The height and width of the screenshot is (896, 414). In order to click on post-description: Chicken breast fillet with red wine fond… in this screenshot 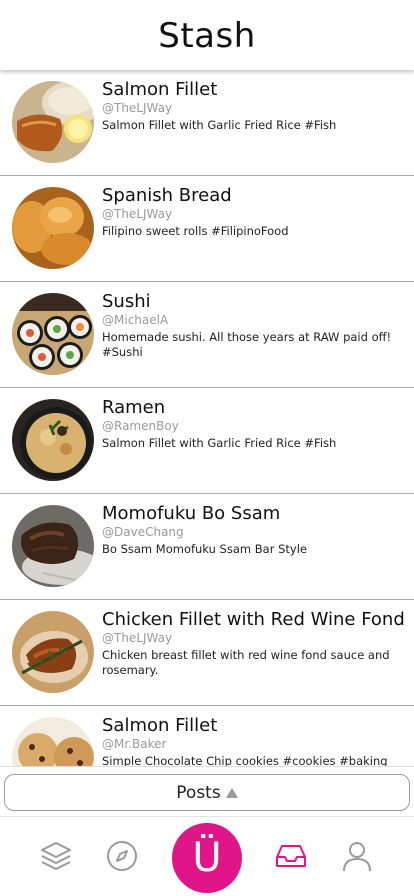, I will do `click(246, 662)`.